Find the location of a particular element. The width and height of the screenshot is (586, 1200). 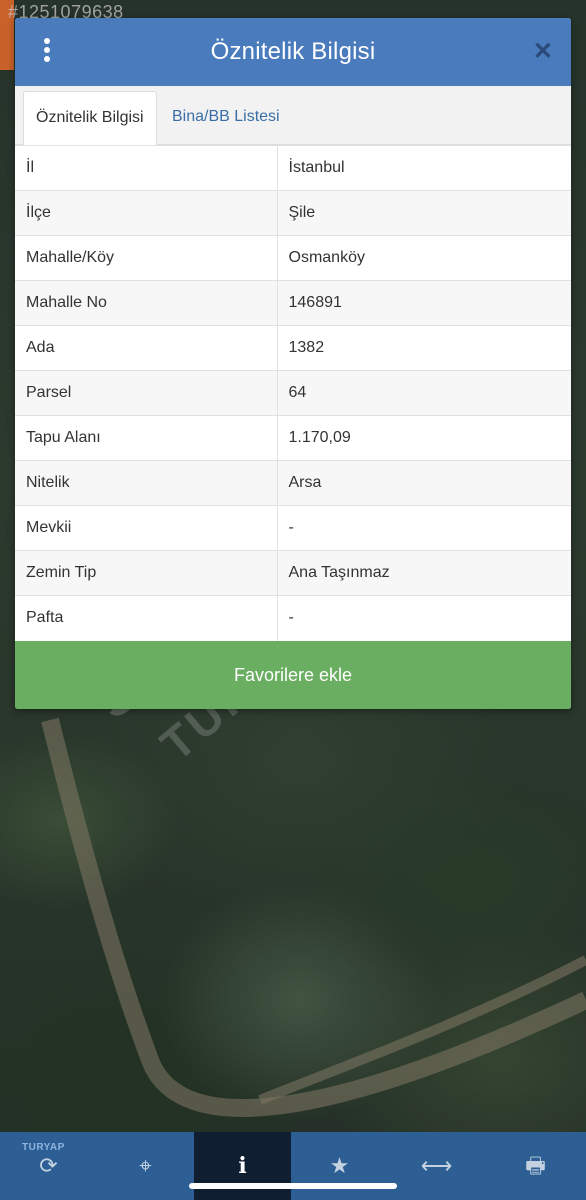

table-row: Tapu Alanı 1.170,09 is located at coordinates (293, 438).